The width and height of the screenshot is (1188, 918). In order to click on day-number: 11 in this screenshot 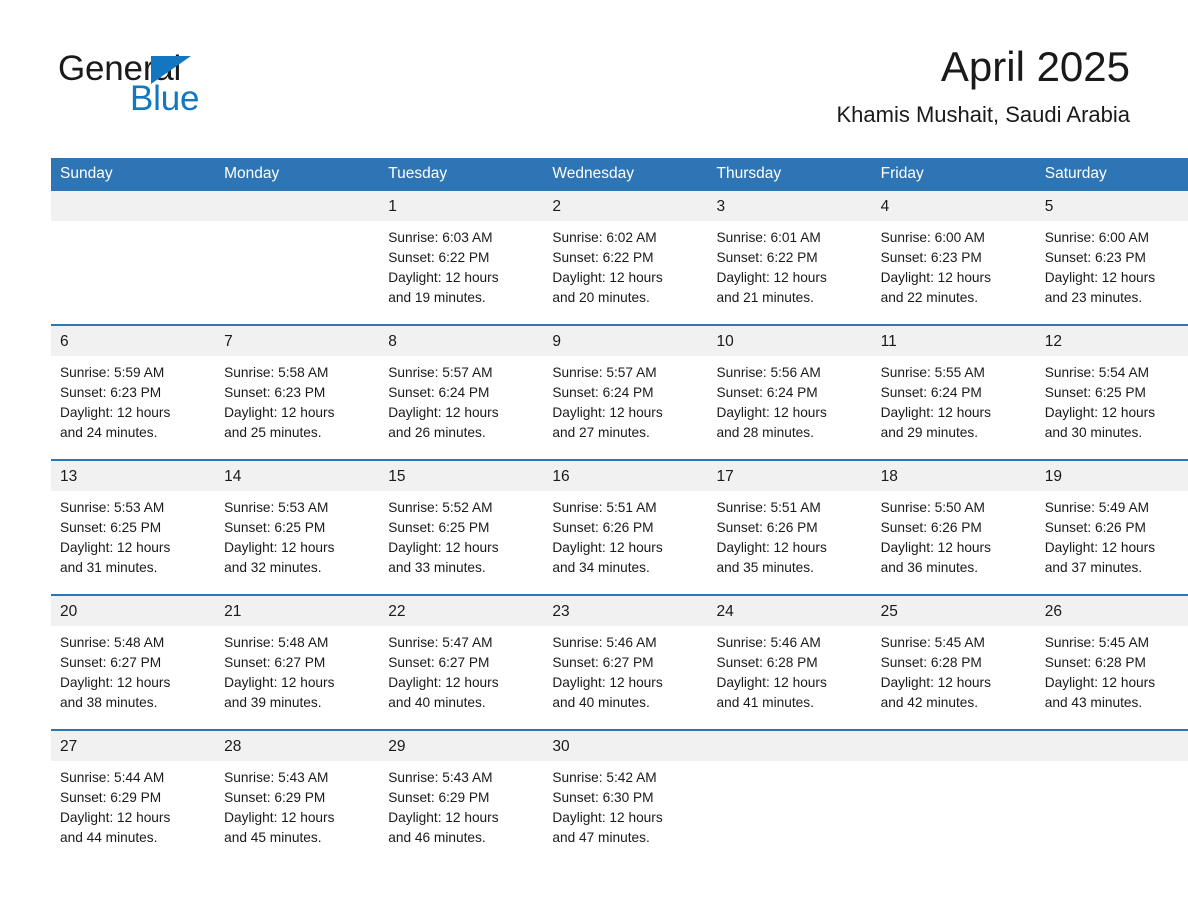, I will do `click(953, 341)`.